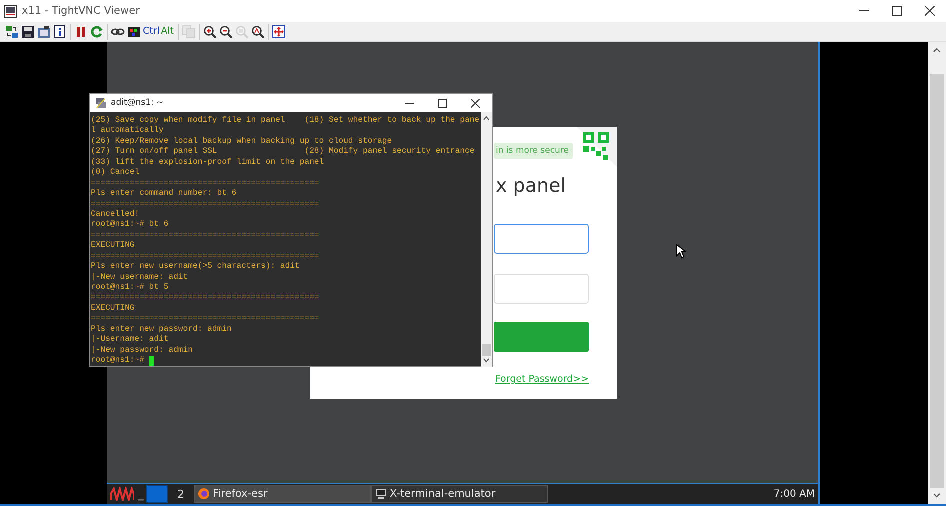 Image resolution: width=946 pixels, height=506 pixels. What do you see at coordinates (81, 11) in the screenshot?
I see `window-title: x11 - TightVNC Viewer` at bounding box center [81, 11].